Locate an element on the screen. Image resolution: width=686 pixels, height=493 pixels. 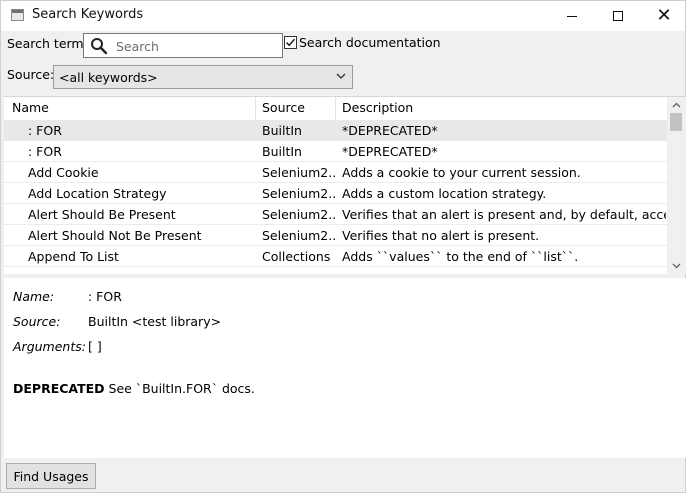
scrollbar-thumb is located at coordinates (676, 122).